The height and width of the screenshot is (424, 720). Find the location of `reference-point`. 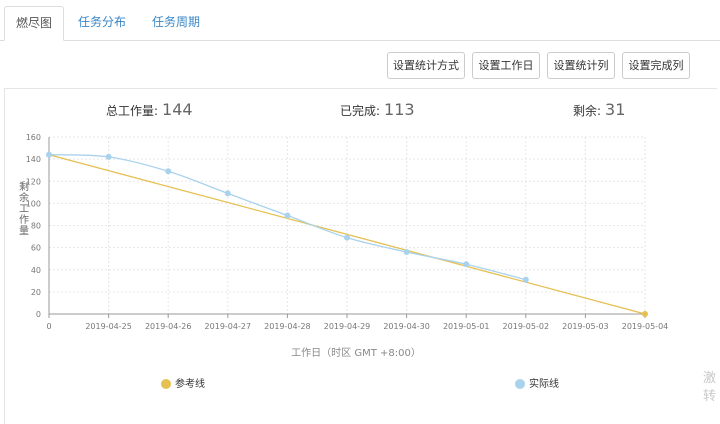

reference-point is located at coordinates (645, 314).